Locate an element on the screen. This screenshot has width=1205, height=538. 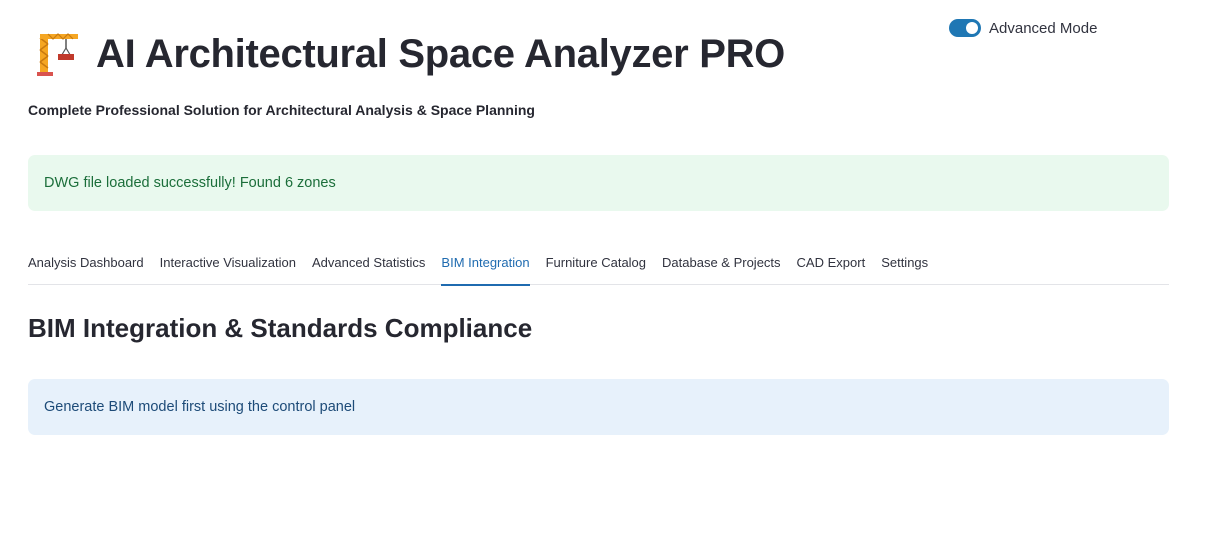
construction-crane-icon is located at coordinates (57, 54).